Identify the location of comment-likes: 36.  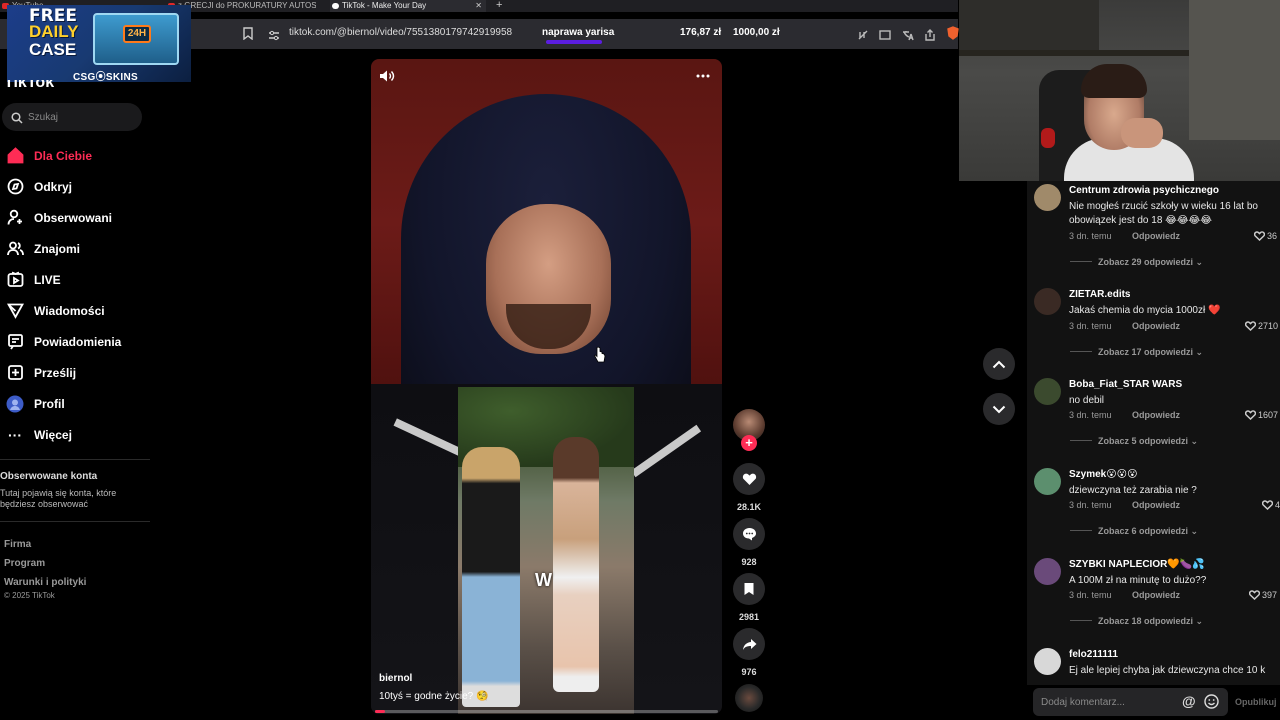
(1265, 236).